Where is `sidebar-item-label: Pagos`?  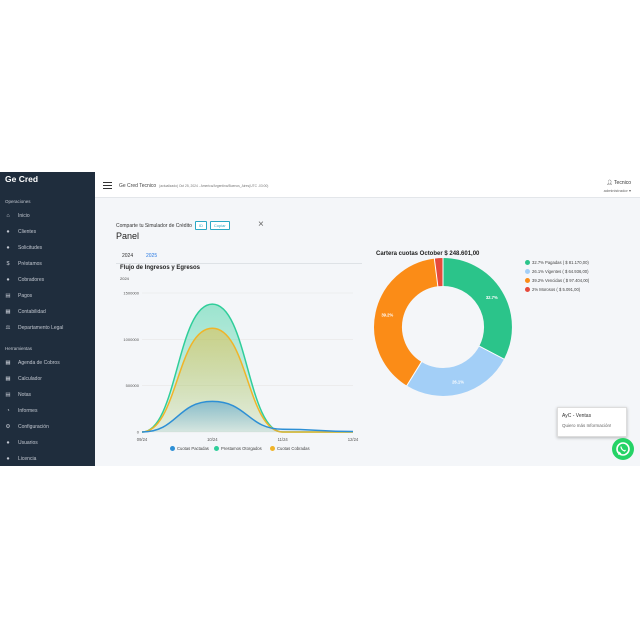
sidebar-item-label: Pagos is located at coordinates (25, 295).